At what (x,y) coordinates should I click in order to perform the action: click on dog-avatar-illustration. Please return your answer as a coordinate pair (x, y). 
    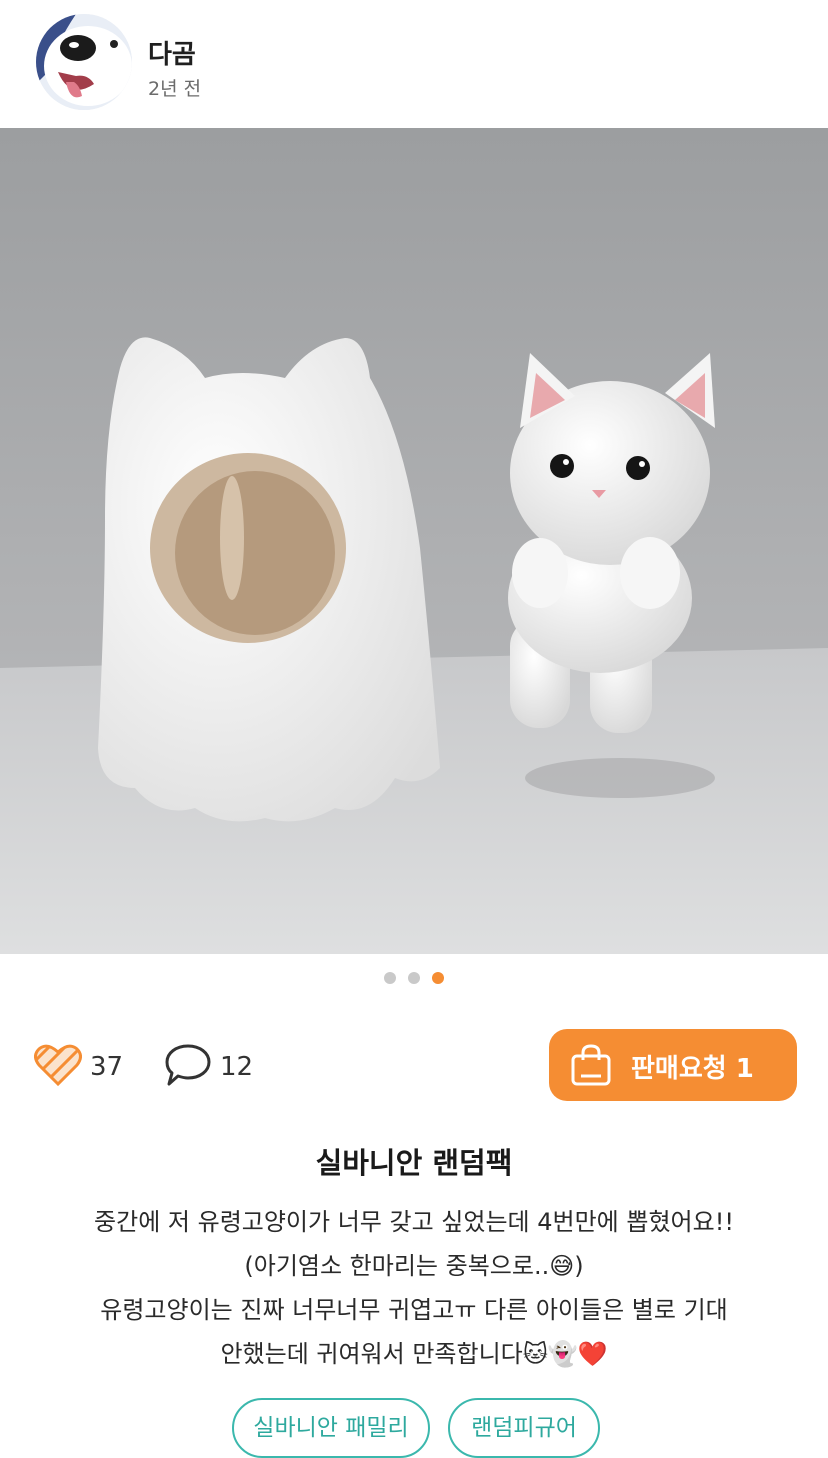
    Looking at the image, I should click on (84, 62).